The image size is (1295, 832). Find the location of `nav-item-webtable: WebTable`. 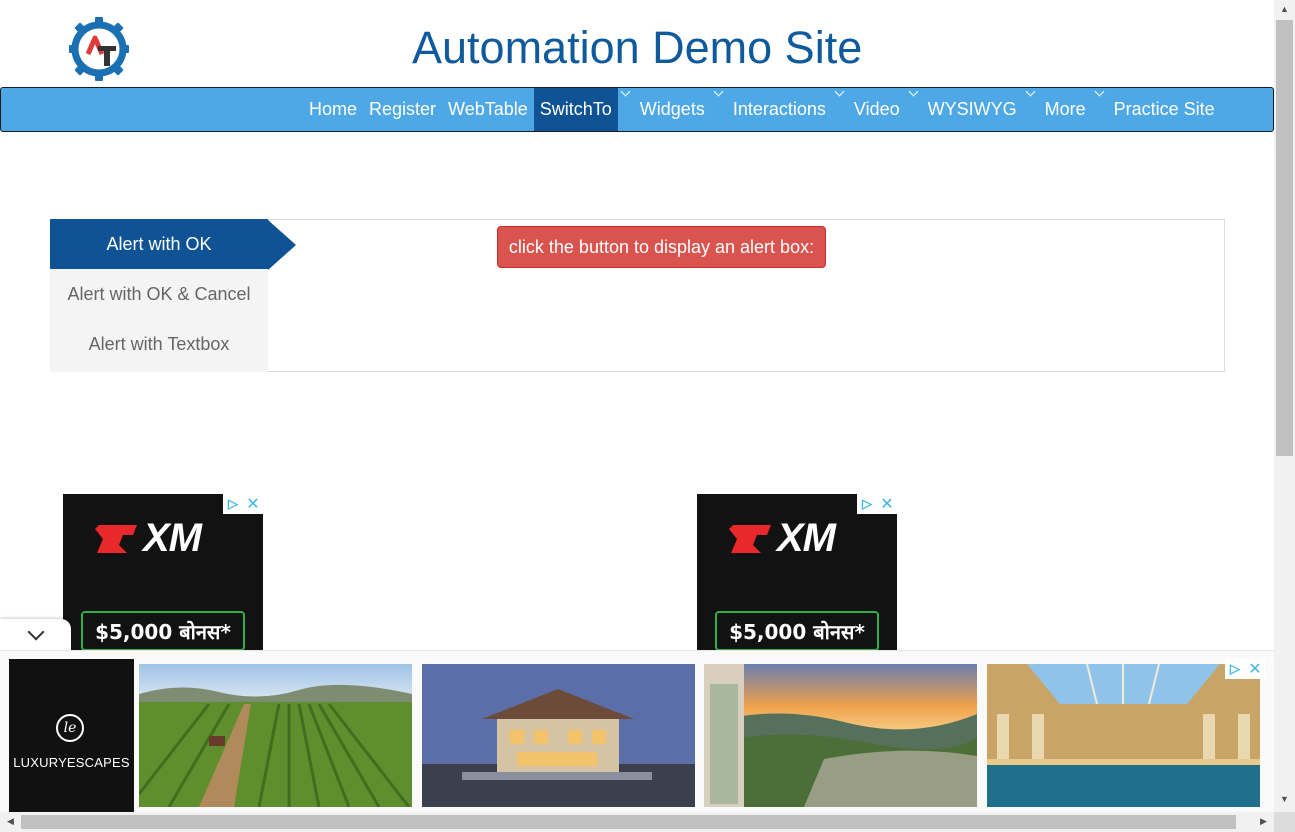

nav-item-webtable: WebTable is located at coordinates (488, 109).